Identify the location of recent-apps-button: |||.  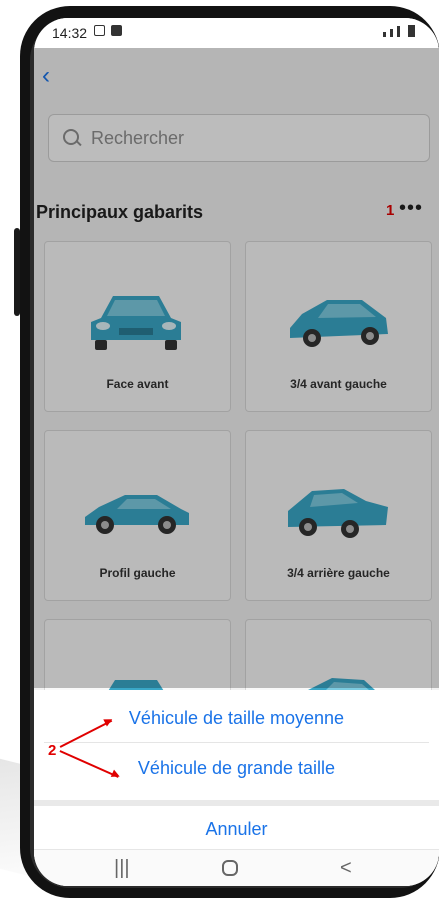
(122, 868).